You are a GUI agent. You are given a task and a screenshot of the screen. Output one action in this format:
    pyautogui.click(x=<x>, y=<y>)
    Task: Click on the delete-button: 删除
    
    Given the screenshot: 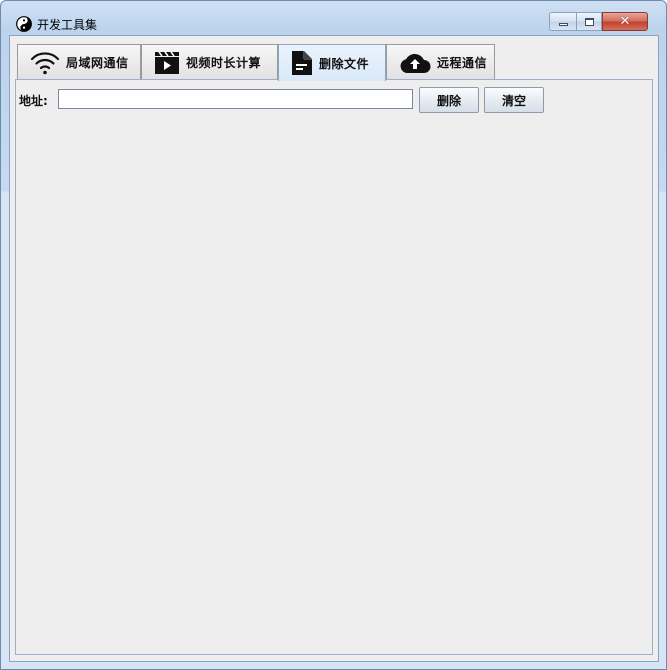 What is the action you would take?
    pyautogui.click(x=449, y=100)
    